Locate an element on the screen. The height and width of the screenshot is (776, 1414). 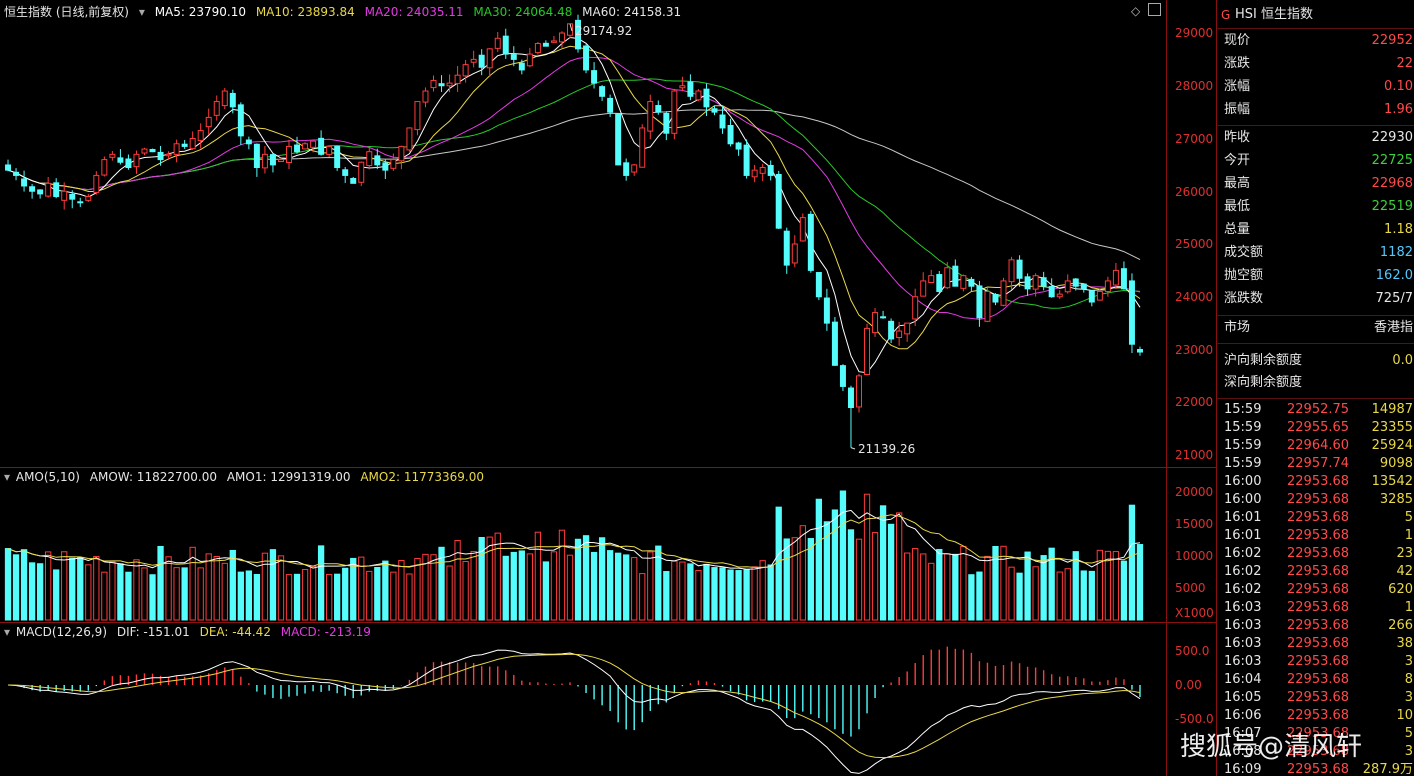
quote-row: 总量 1.18 is located at coordinates (1315, 230).